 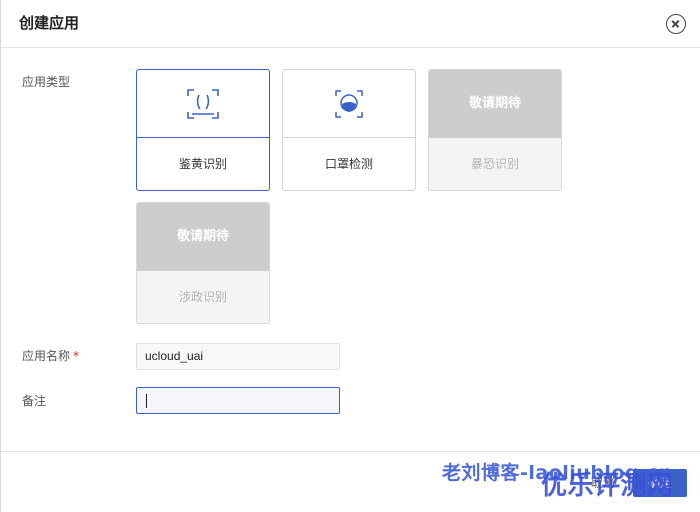 I want to click on face-scan-icon, so click(x=203, y=103).